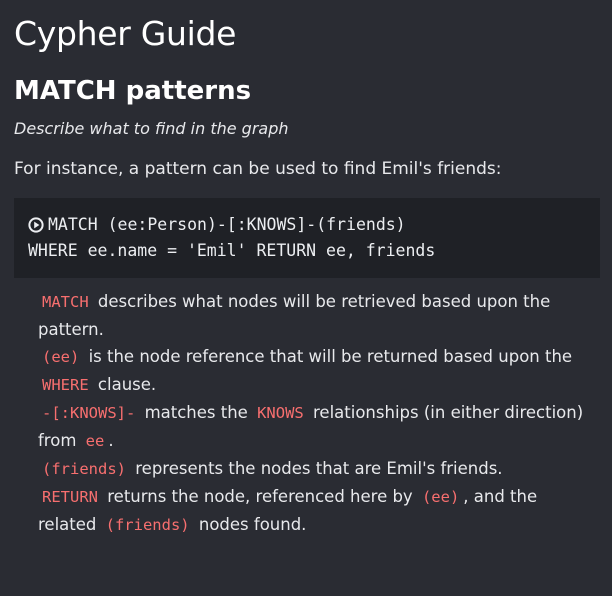 Image resolution: width=612 pixels, height=596 pixels. Describe the element at coordinates (65, 302) in the screenshot. I see `code-keyword: MATCH` at that location.